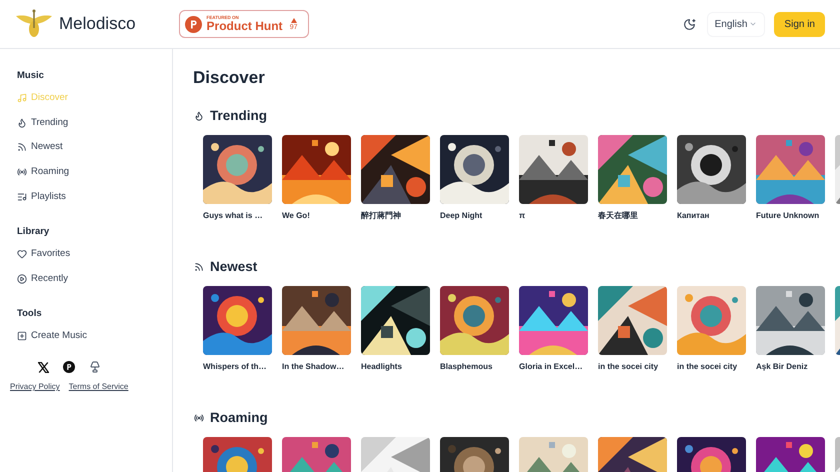 Image resolution: width=840 pixels, height=472 pixels. What do you see at coordinates (34, 24) in the screenshot?
I see `winged-logo-icon` at bounding box center [34, 24].